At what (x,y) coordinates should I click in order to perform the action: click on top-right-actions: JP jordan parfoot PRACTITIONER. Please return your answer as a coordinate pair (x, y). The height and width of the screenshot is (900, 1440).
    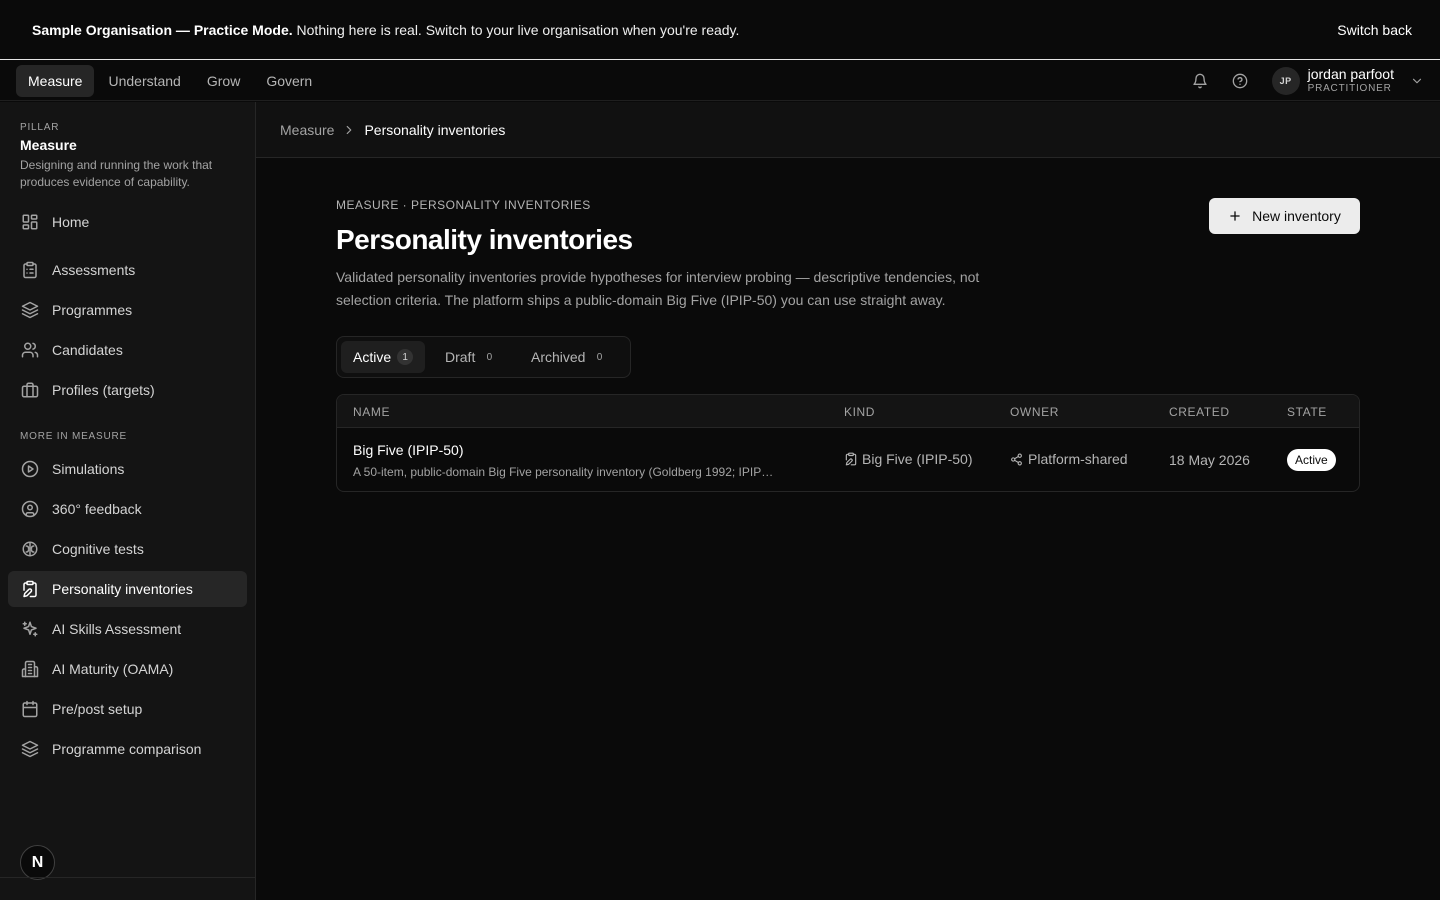
    Looking at the image, I should click on (1302, 81).